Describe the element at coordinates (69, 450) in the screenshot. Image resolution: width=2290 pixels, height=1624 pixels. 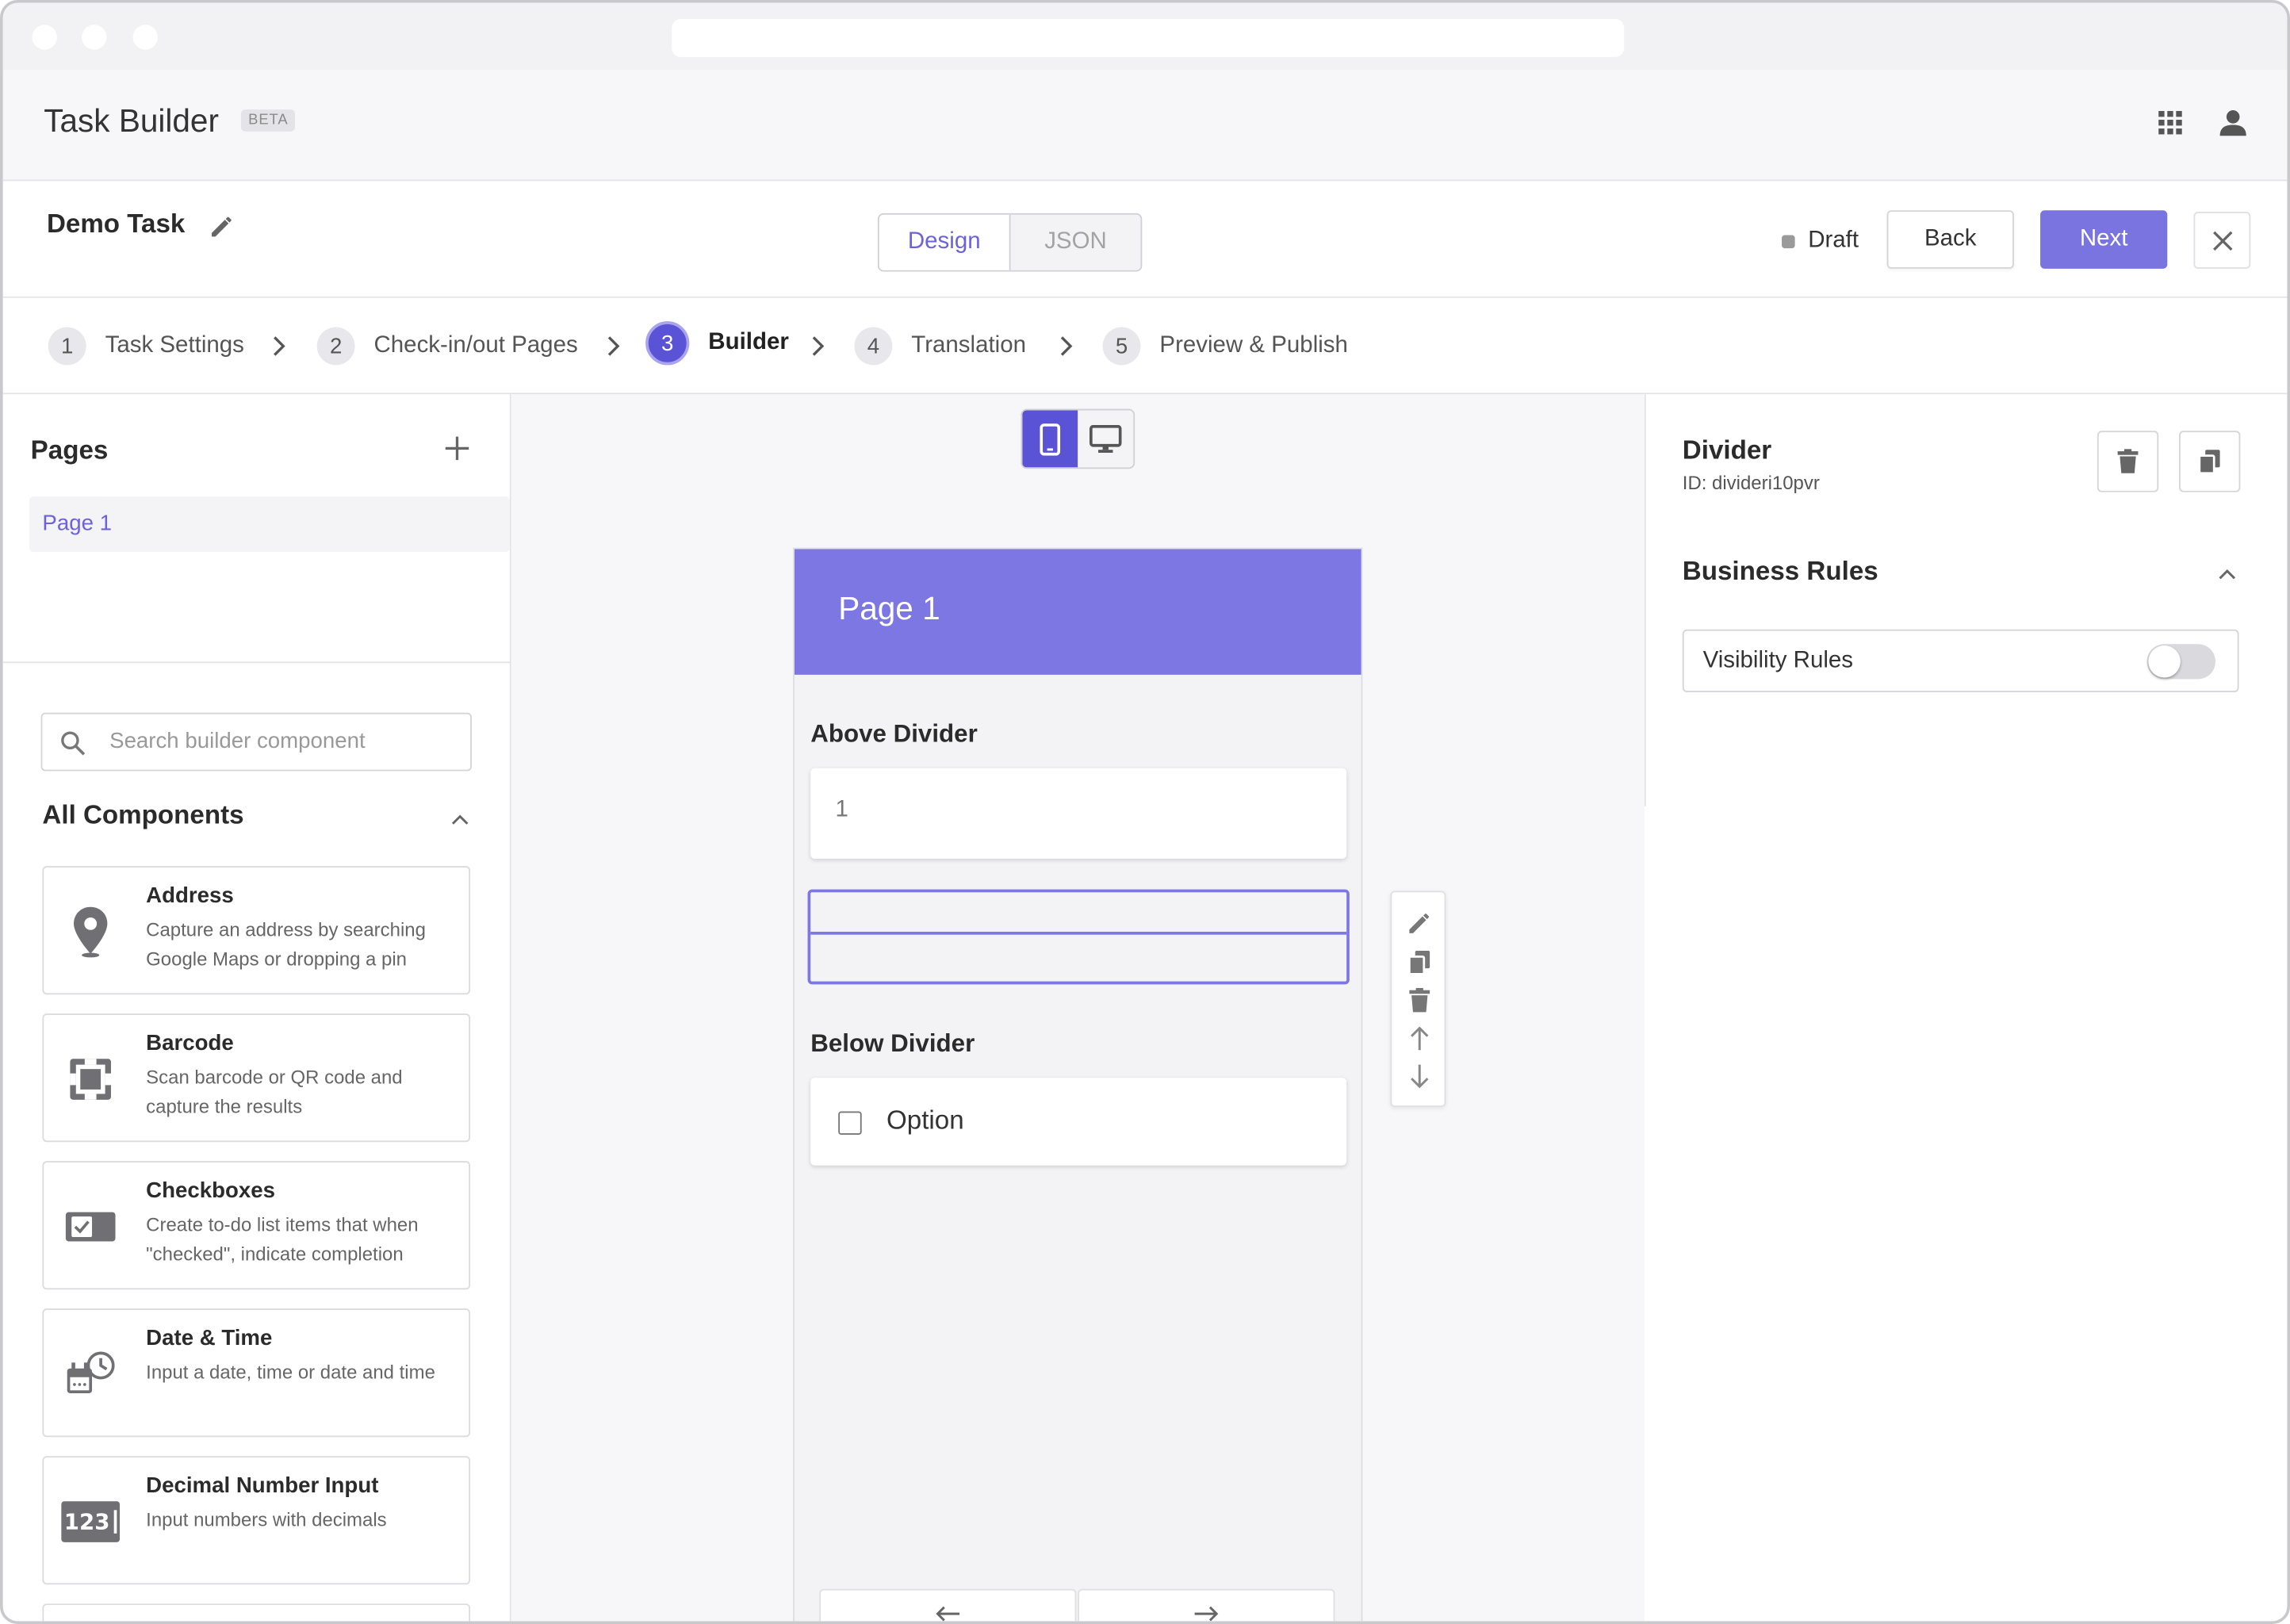
I see `pages-heading: Pages` at that location.